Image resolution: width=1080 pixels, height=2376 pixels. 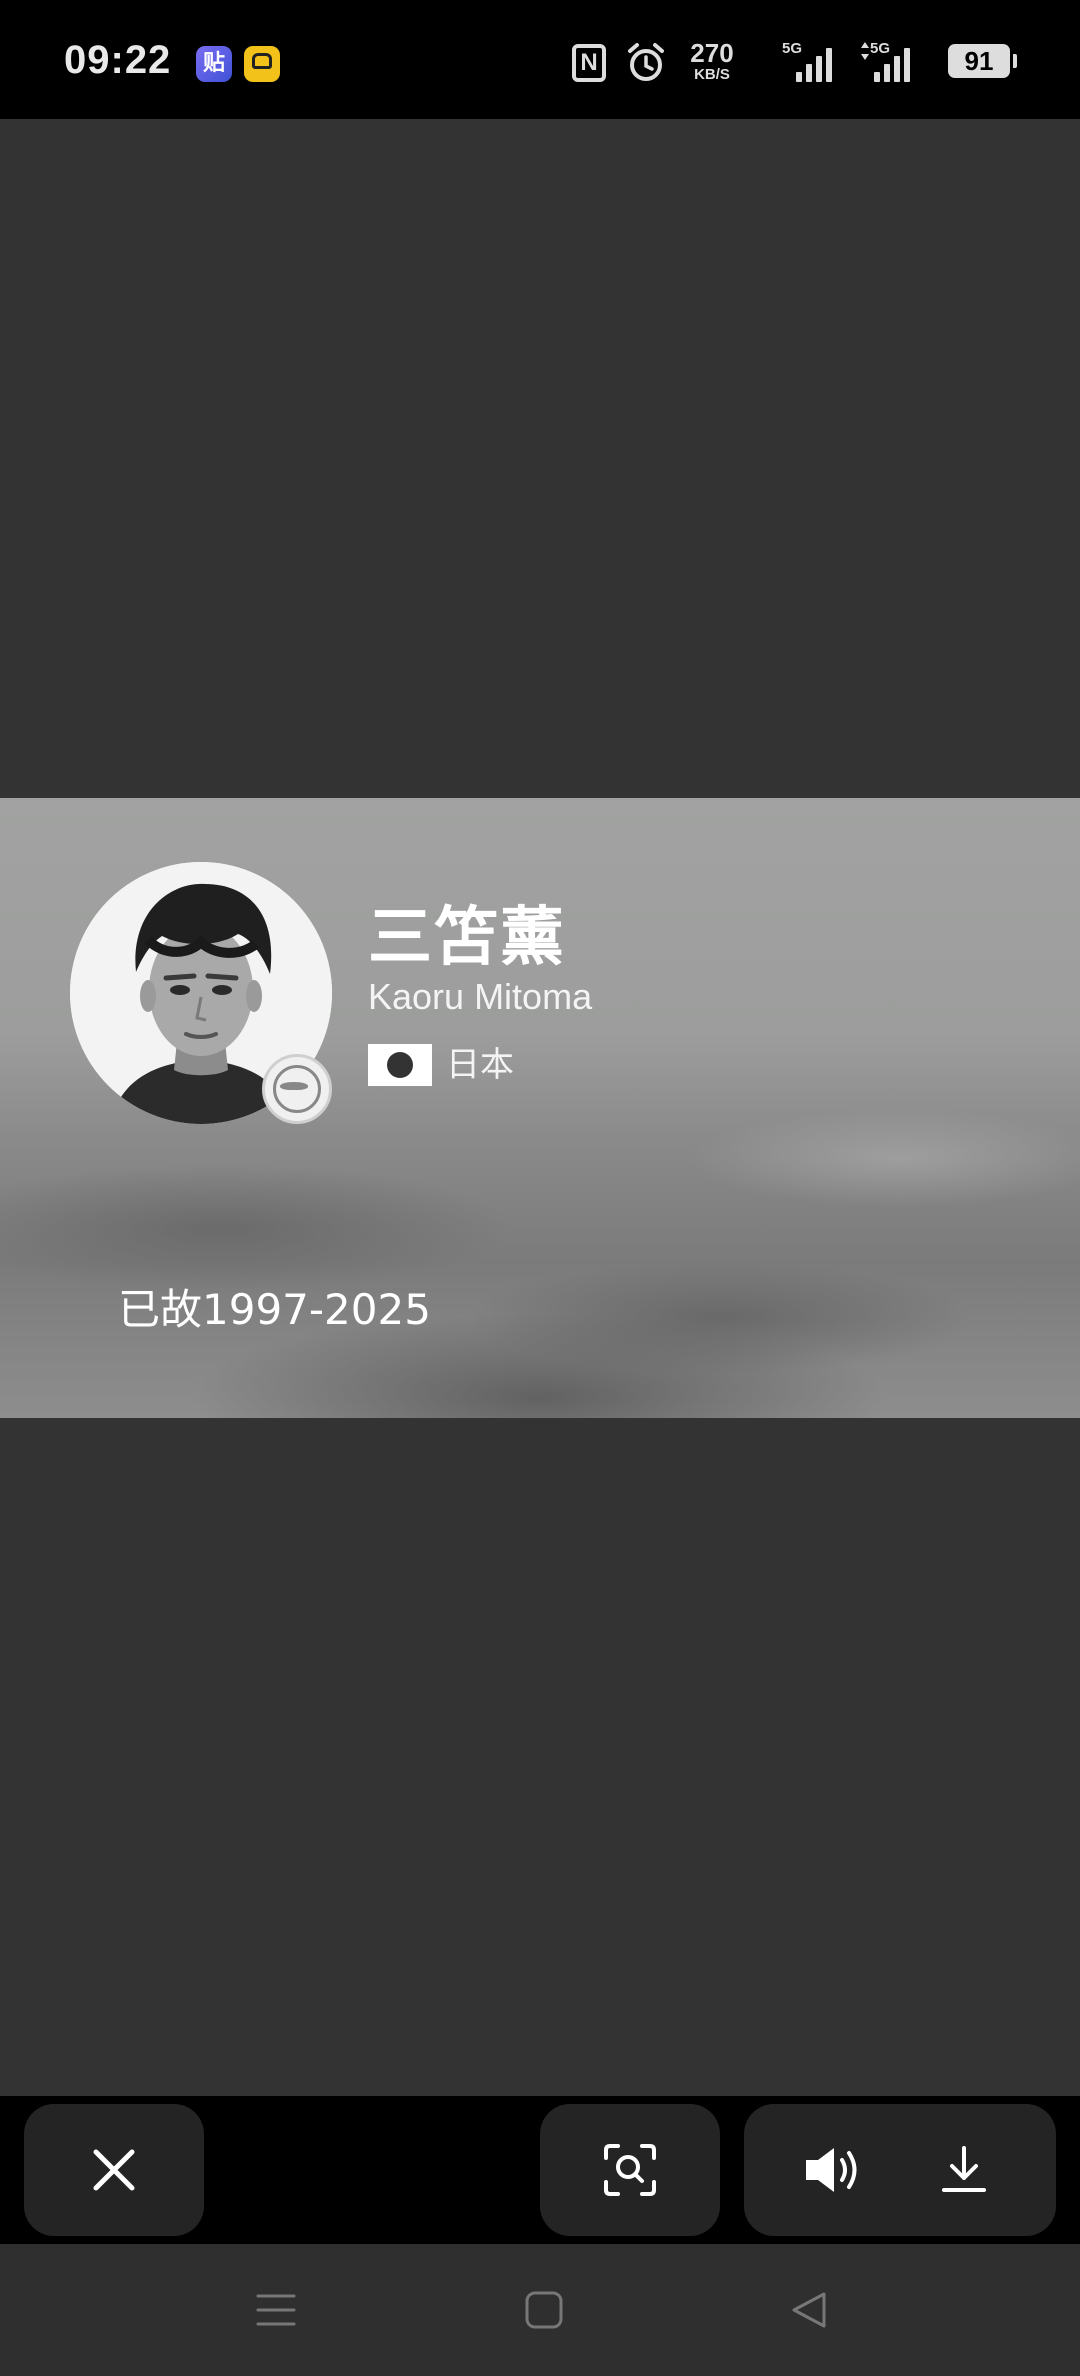 What do you see at coordinates (214, 64) in the screenshot?
I see `tieba-app-icon: 贴` at bounding box center [214, 64].